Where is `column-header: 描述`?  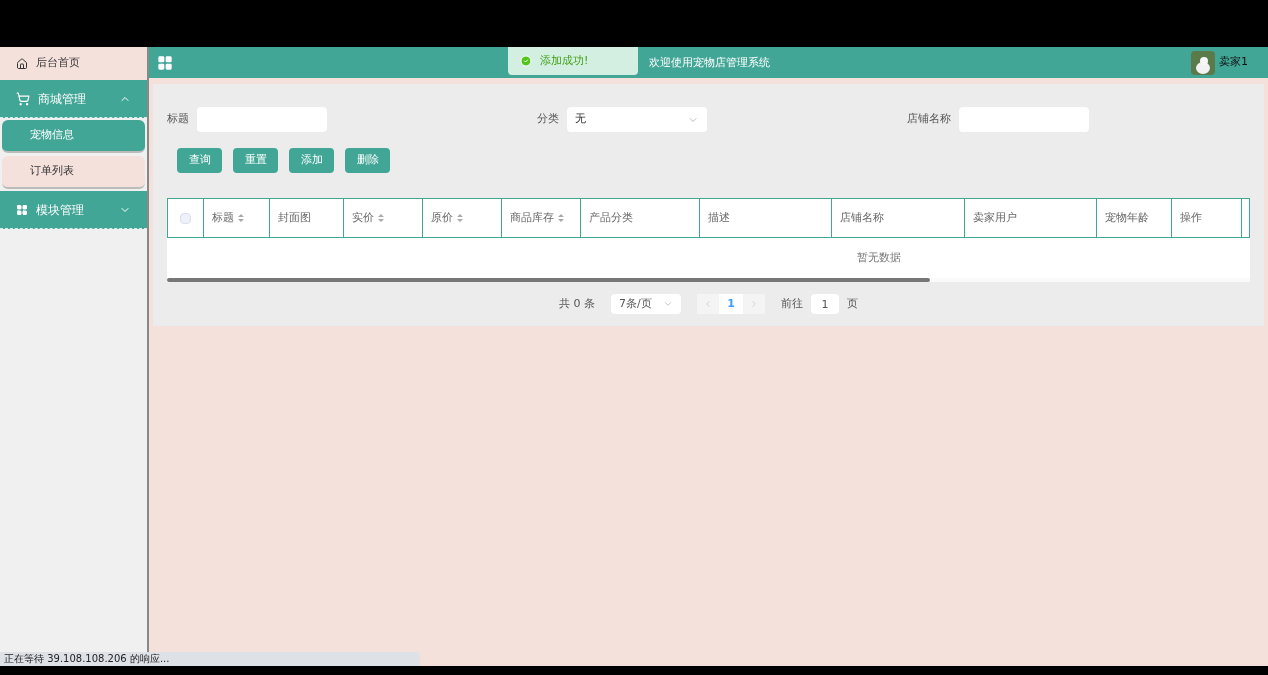
column-header: 描述 is located at coordinates (766, 218).